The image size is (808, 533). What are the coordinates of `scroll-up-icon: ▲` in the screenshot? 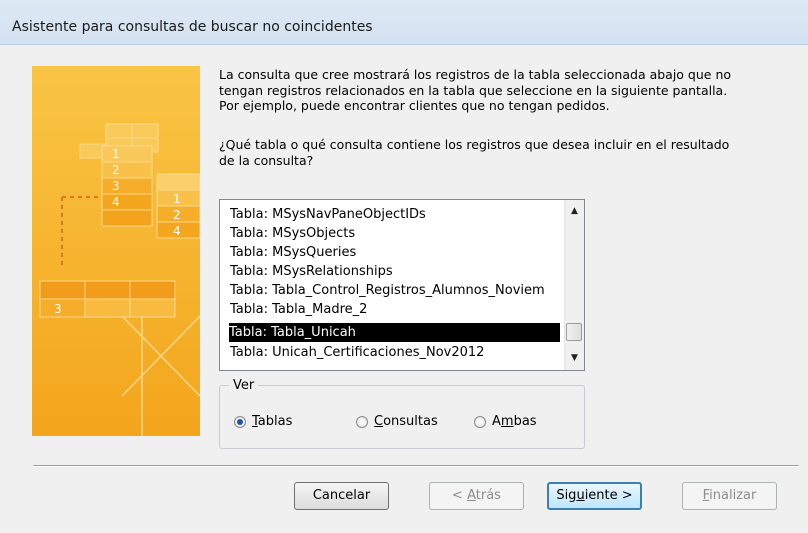 It's located at (574, 211).